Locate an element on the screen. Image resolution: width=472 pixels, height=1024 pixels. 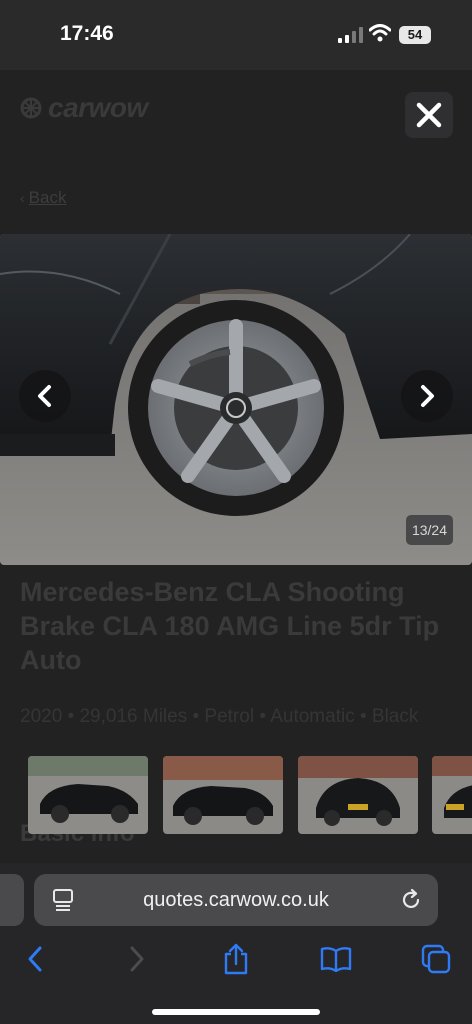
wifi-icon is located at coordinates (380, 33).